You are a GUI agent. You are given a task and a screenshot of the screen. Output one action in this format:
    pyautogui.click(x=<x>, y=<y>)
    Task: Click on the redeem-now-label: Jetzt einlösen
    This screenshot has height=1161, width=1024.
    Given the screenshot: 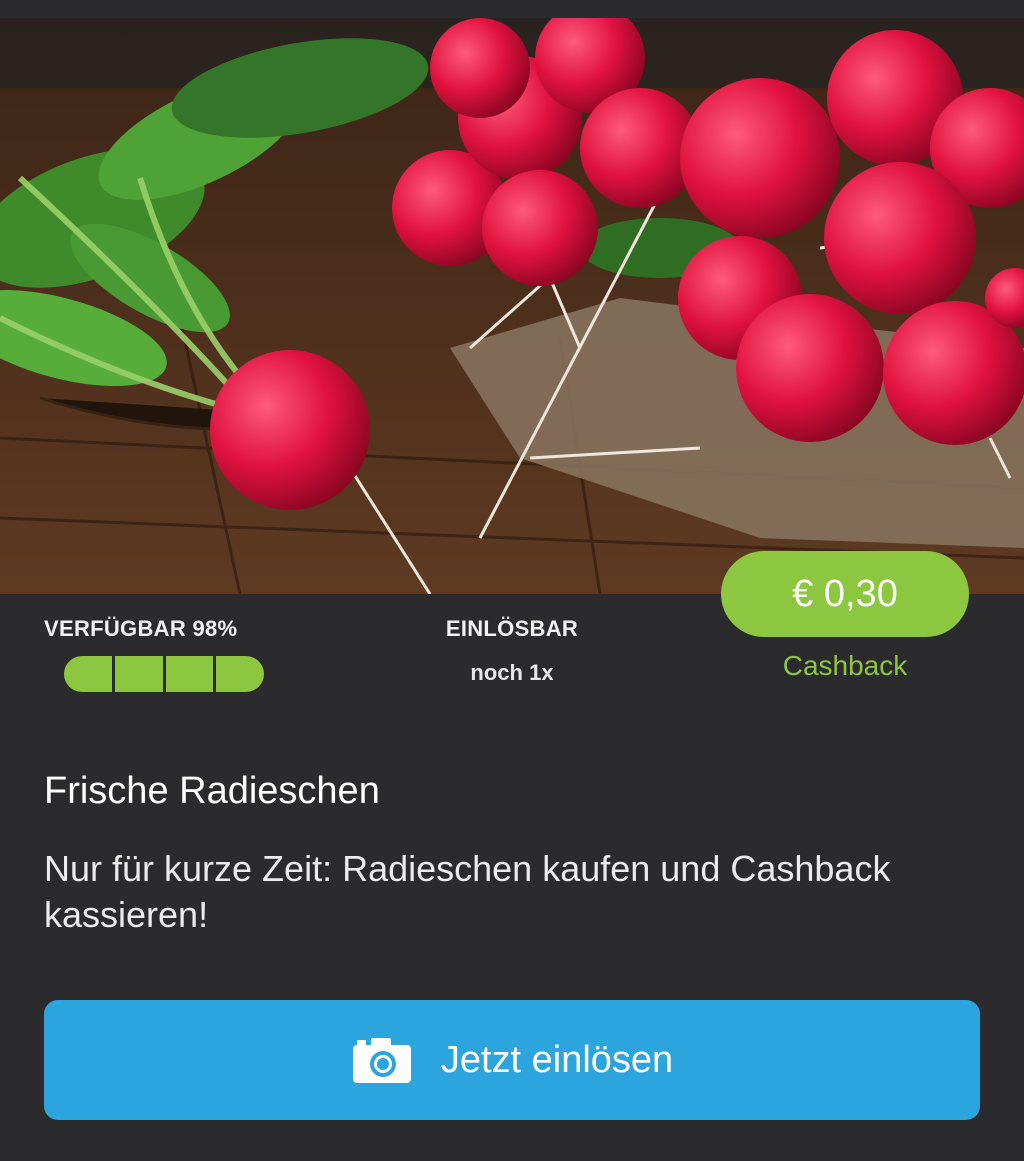 What is the action you would take?
    pyautogui.click(x=557, y=1059)
    